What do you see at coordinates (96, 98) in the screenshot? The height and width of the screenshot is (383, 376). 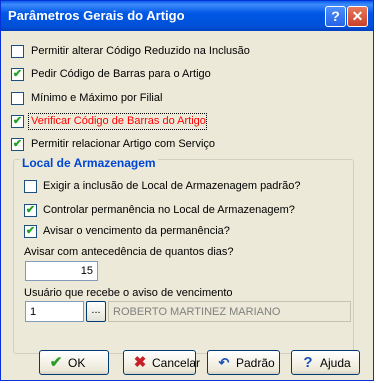 I see `label-minimo-maximo-filial: Mínimo e Máximo por Filial` at bounding box center [96, 98].